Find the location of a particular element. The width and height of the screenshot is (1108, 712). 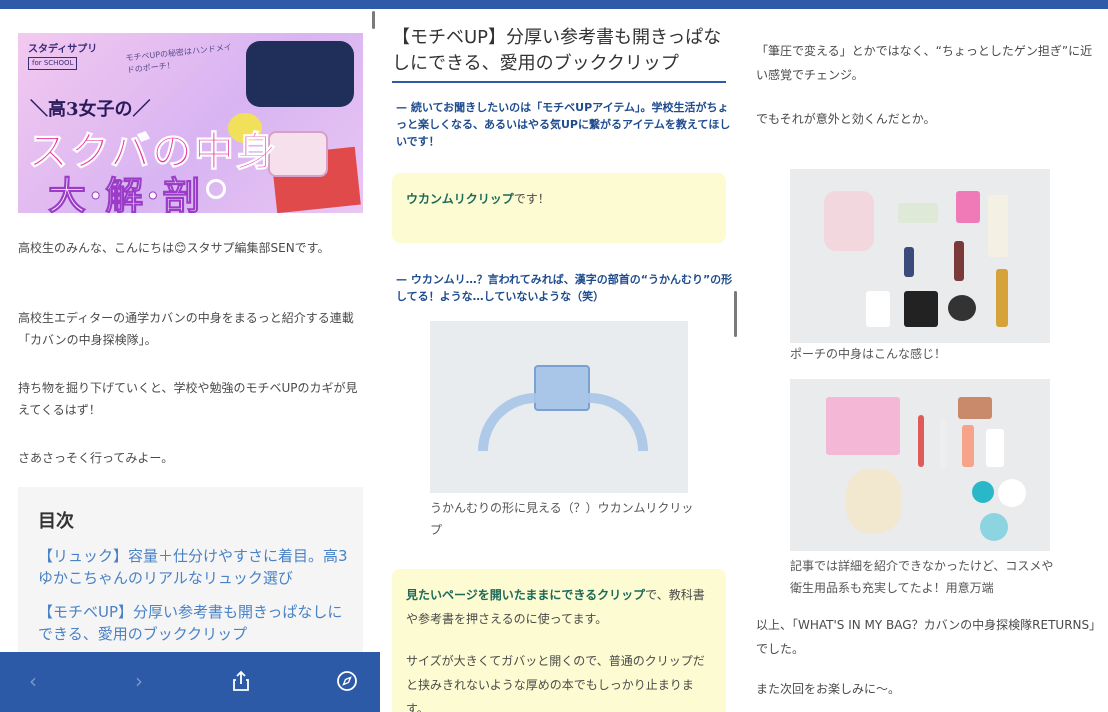

share-icon is located at coordinates (241, 680).